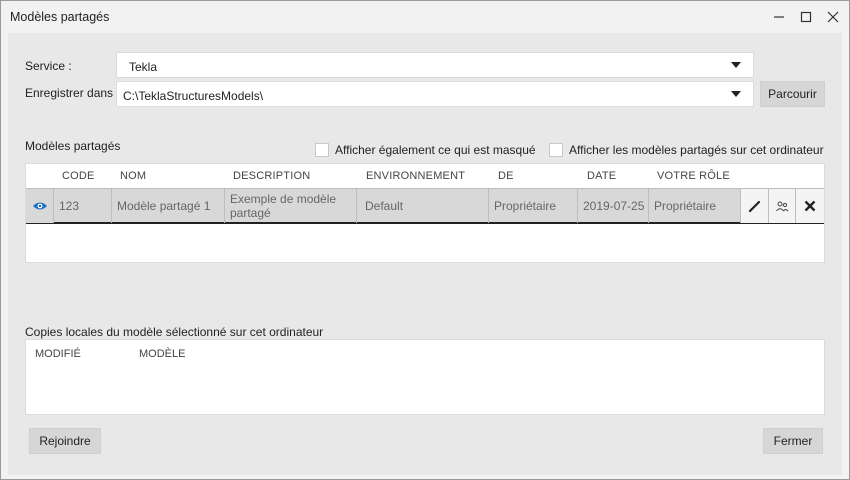  Describe the element at coordinates (65, 441) in the screenshot. I see `join-button: Rejoindre` at that location.